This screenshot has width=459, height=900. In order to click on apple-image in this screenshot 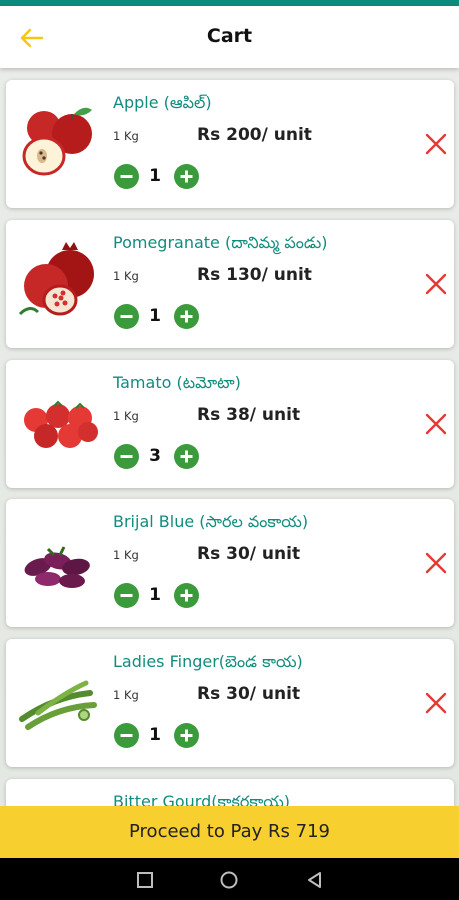, I will do `click(57, 141)`.